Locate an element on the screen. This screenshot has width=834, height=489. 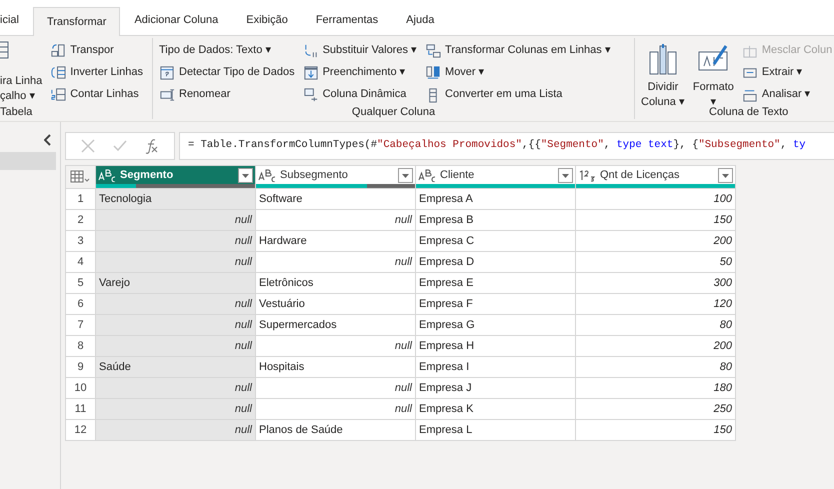
rename-icon is located at coordinates (167, 94).